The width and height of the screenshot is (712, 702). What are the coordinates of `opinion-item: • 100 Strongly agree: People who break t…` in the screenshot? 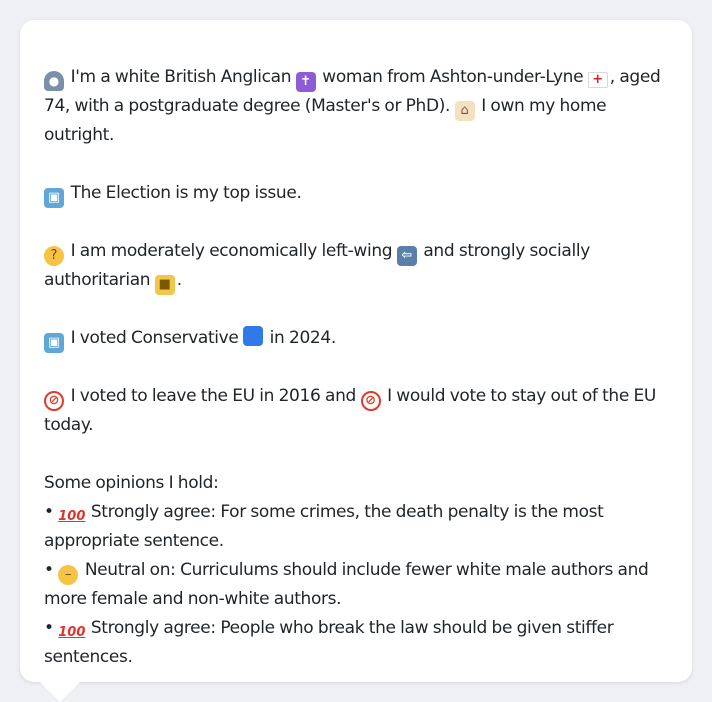 It's located at (356, 643).